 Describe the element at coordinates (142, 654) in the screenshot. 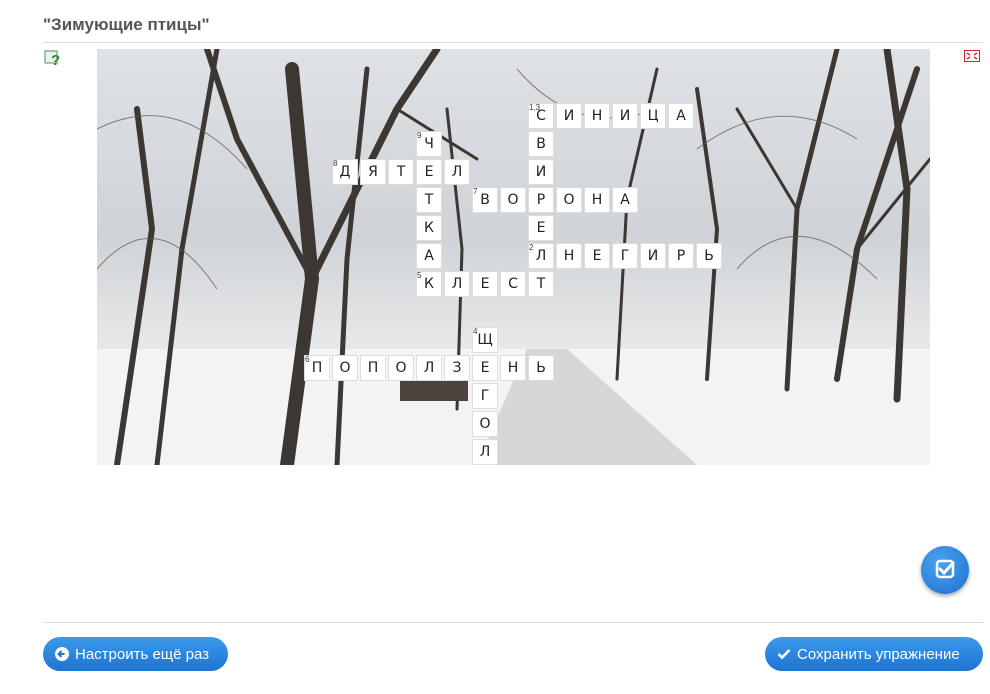

I see `reset-button-label: Настроить ещё раз` at that location.